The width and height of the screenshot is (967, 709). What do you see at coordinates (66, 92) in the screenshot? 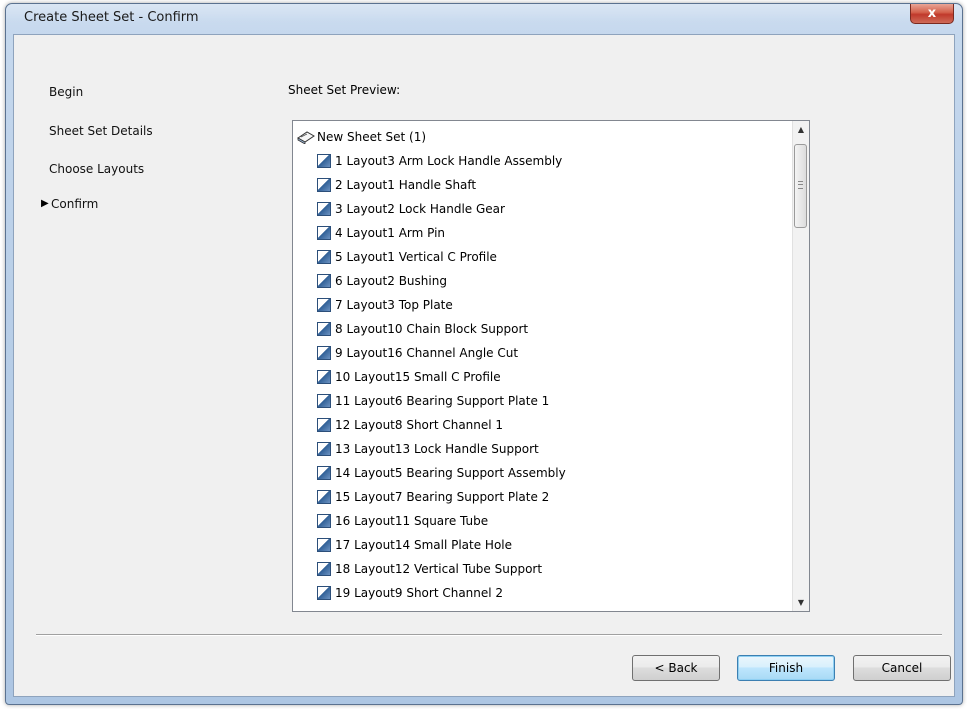
I see `nav-step-begin: Begin` at bounding box center [66, 92].